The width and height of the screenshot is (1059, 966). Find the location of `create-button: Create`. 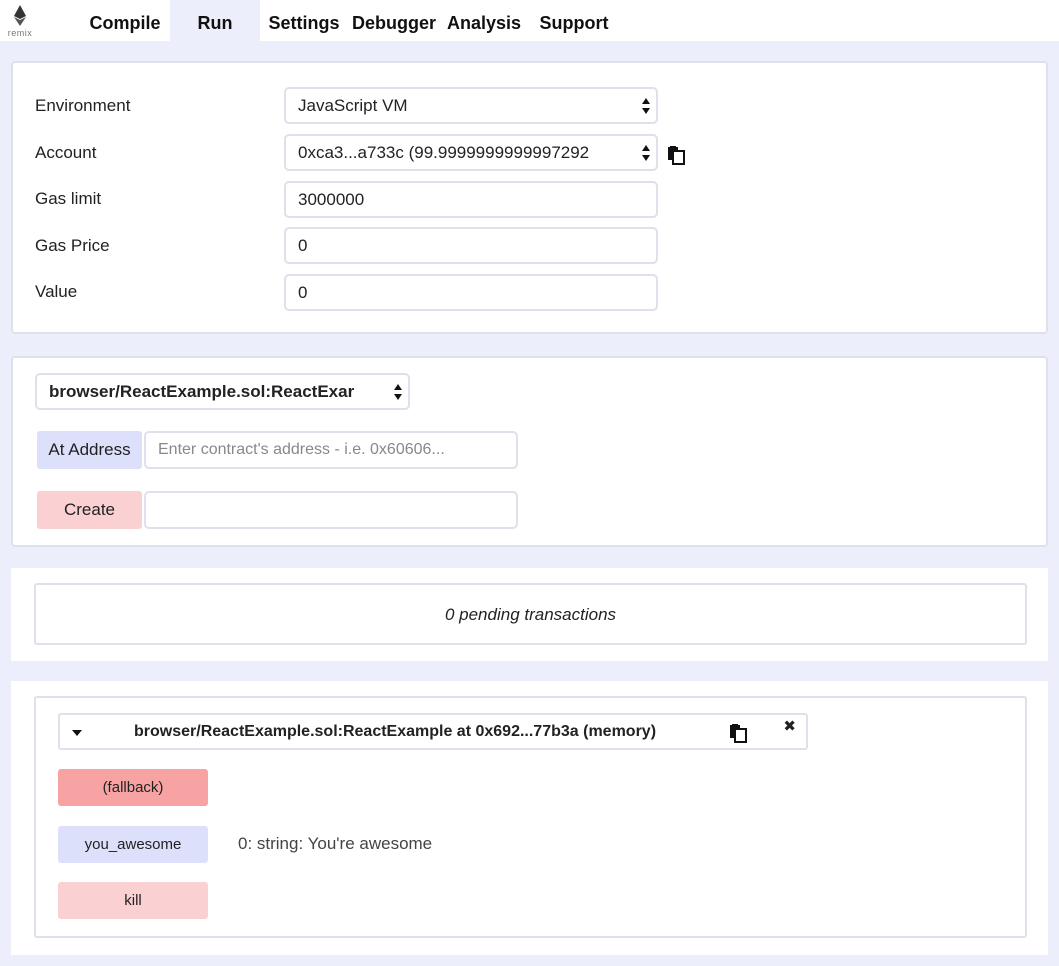

create-button: Create is located at coordinates (89, 510).